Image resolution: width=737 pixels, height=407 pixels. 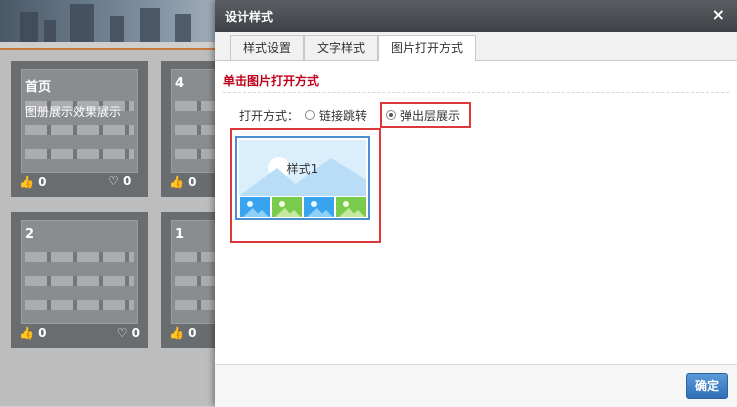 I want to click on image-icon: 样式1, so click(x=302, y=168).